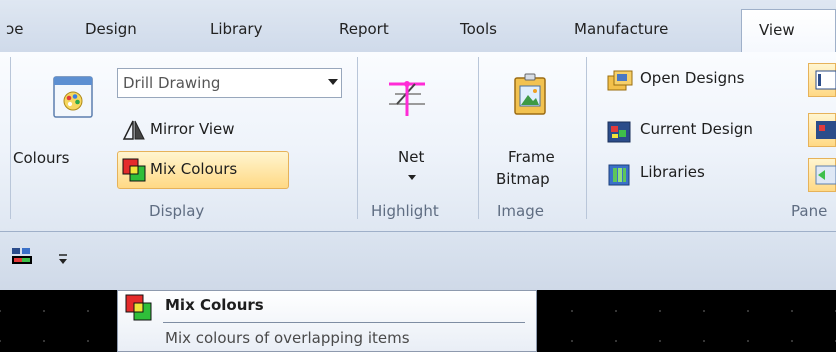 The width and height of the screenshot is (836, 352). Describe the element at coordinates (172, 83) in the screenshot. I see `dropdown-value: Drill Drawing` at that location.